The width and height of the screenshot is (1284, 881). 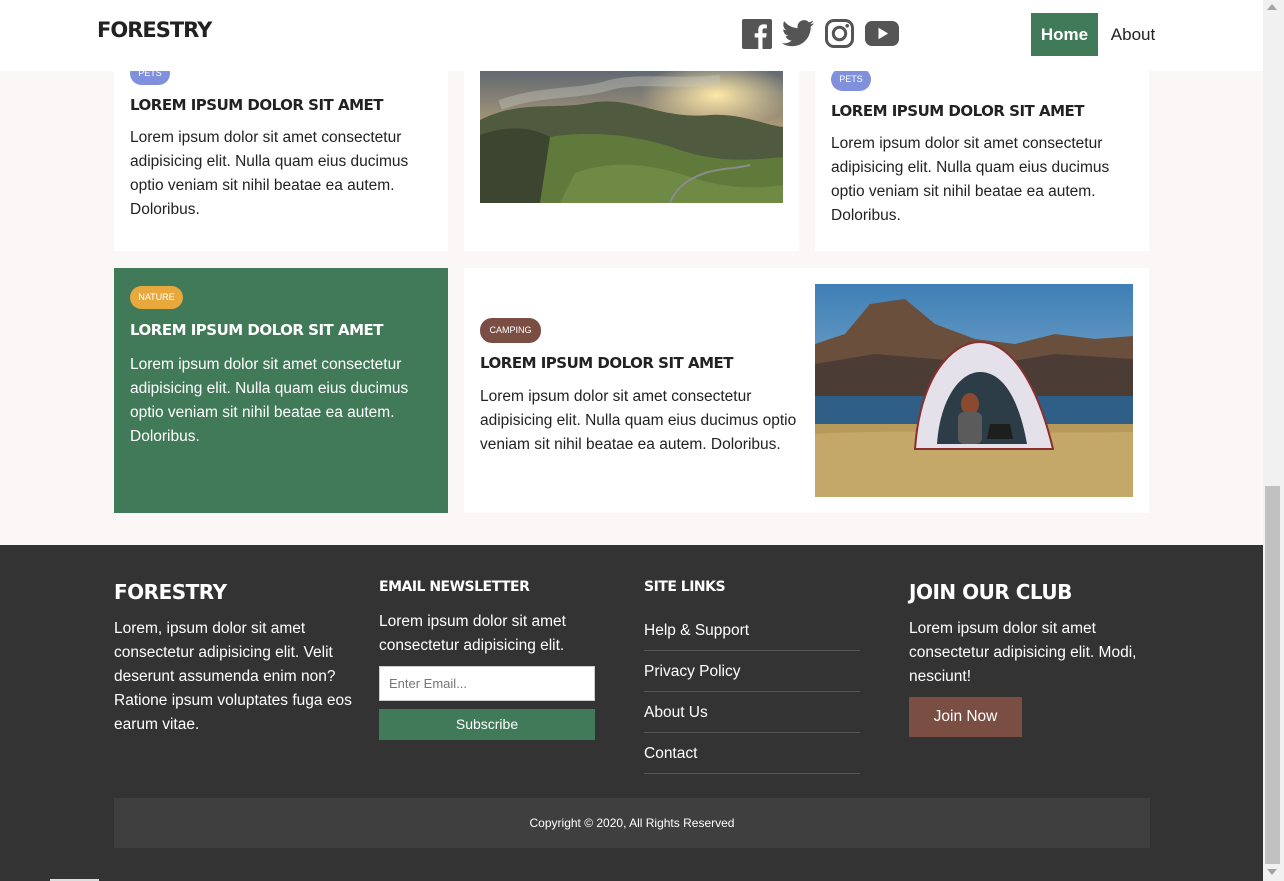 I want to click on badge-nature: NATURE, so click(x=156, y=297).